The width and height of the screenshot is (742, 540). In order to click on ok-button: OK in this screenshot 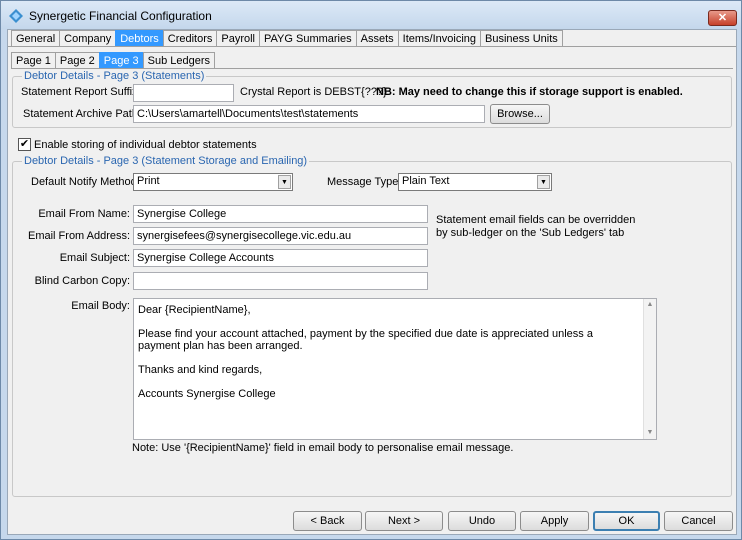, I will do `click(626, 521)`.